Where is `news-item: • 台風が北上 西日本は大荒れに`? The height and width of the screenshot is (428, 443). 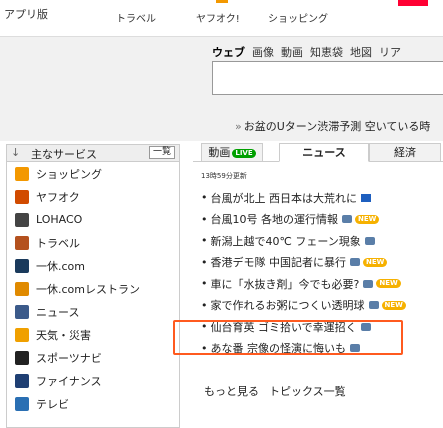
news-item: • 台風が北上 西日本は大荒れに is located at coordinates (322, 198).